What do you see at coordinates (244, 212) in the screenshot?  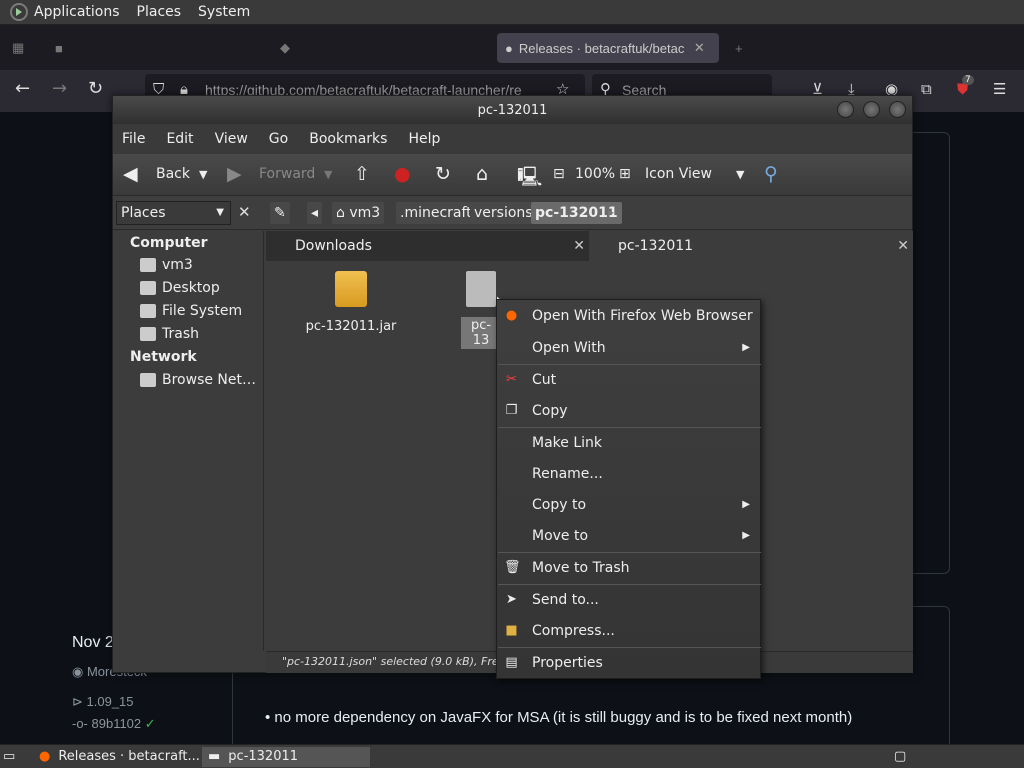 I see `close-sidebar-icon: ✕` at bounding box center [244, 212].